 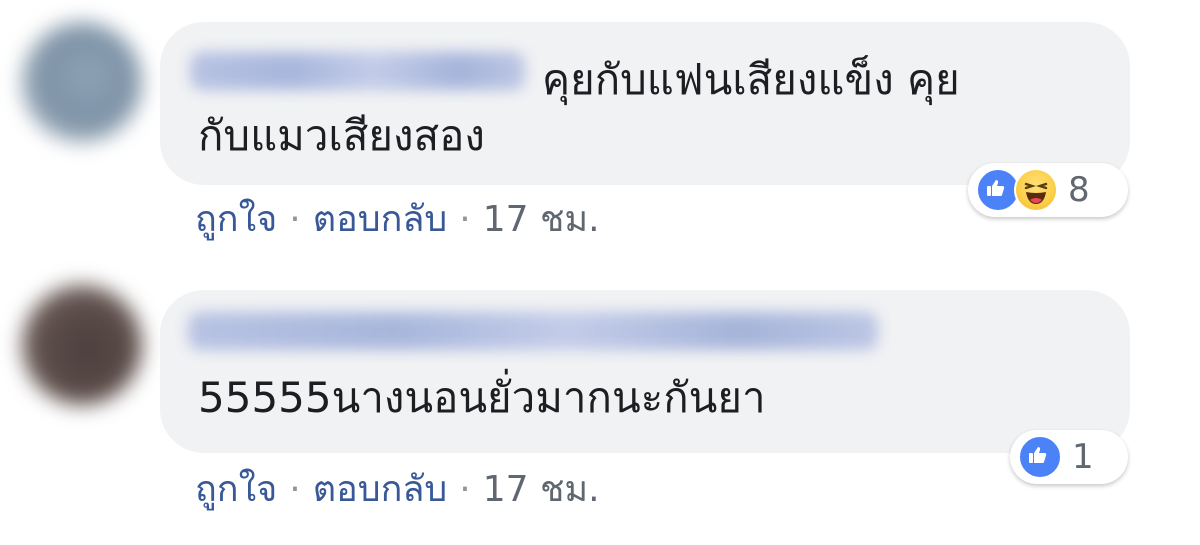 I want to click on comment-text-line: คุยกับแฟนเสียงแข็ง คุย, so click(x=751, y=79).